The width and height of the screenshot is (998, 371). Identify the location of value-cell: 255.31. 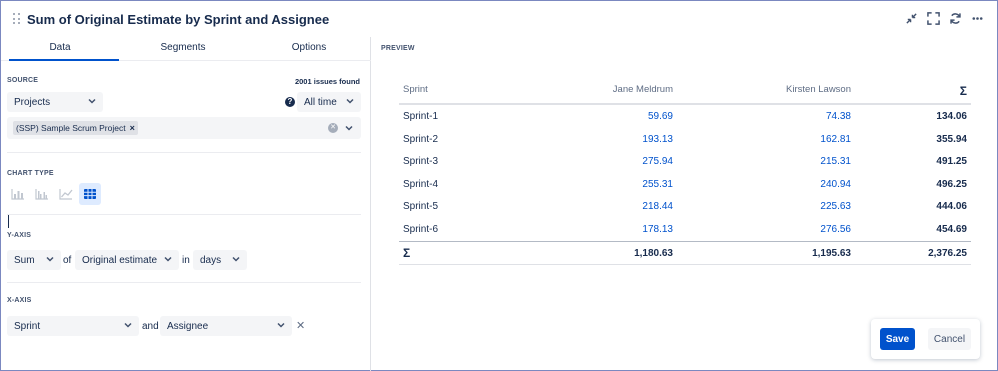
(657, 184).